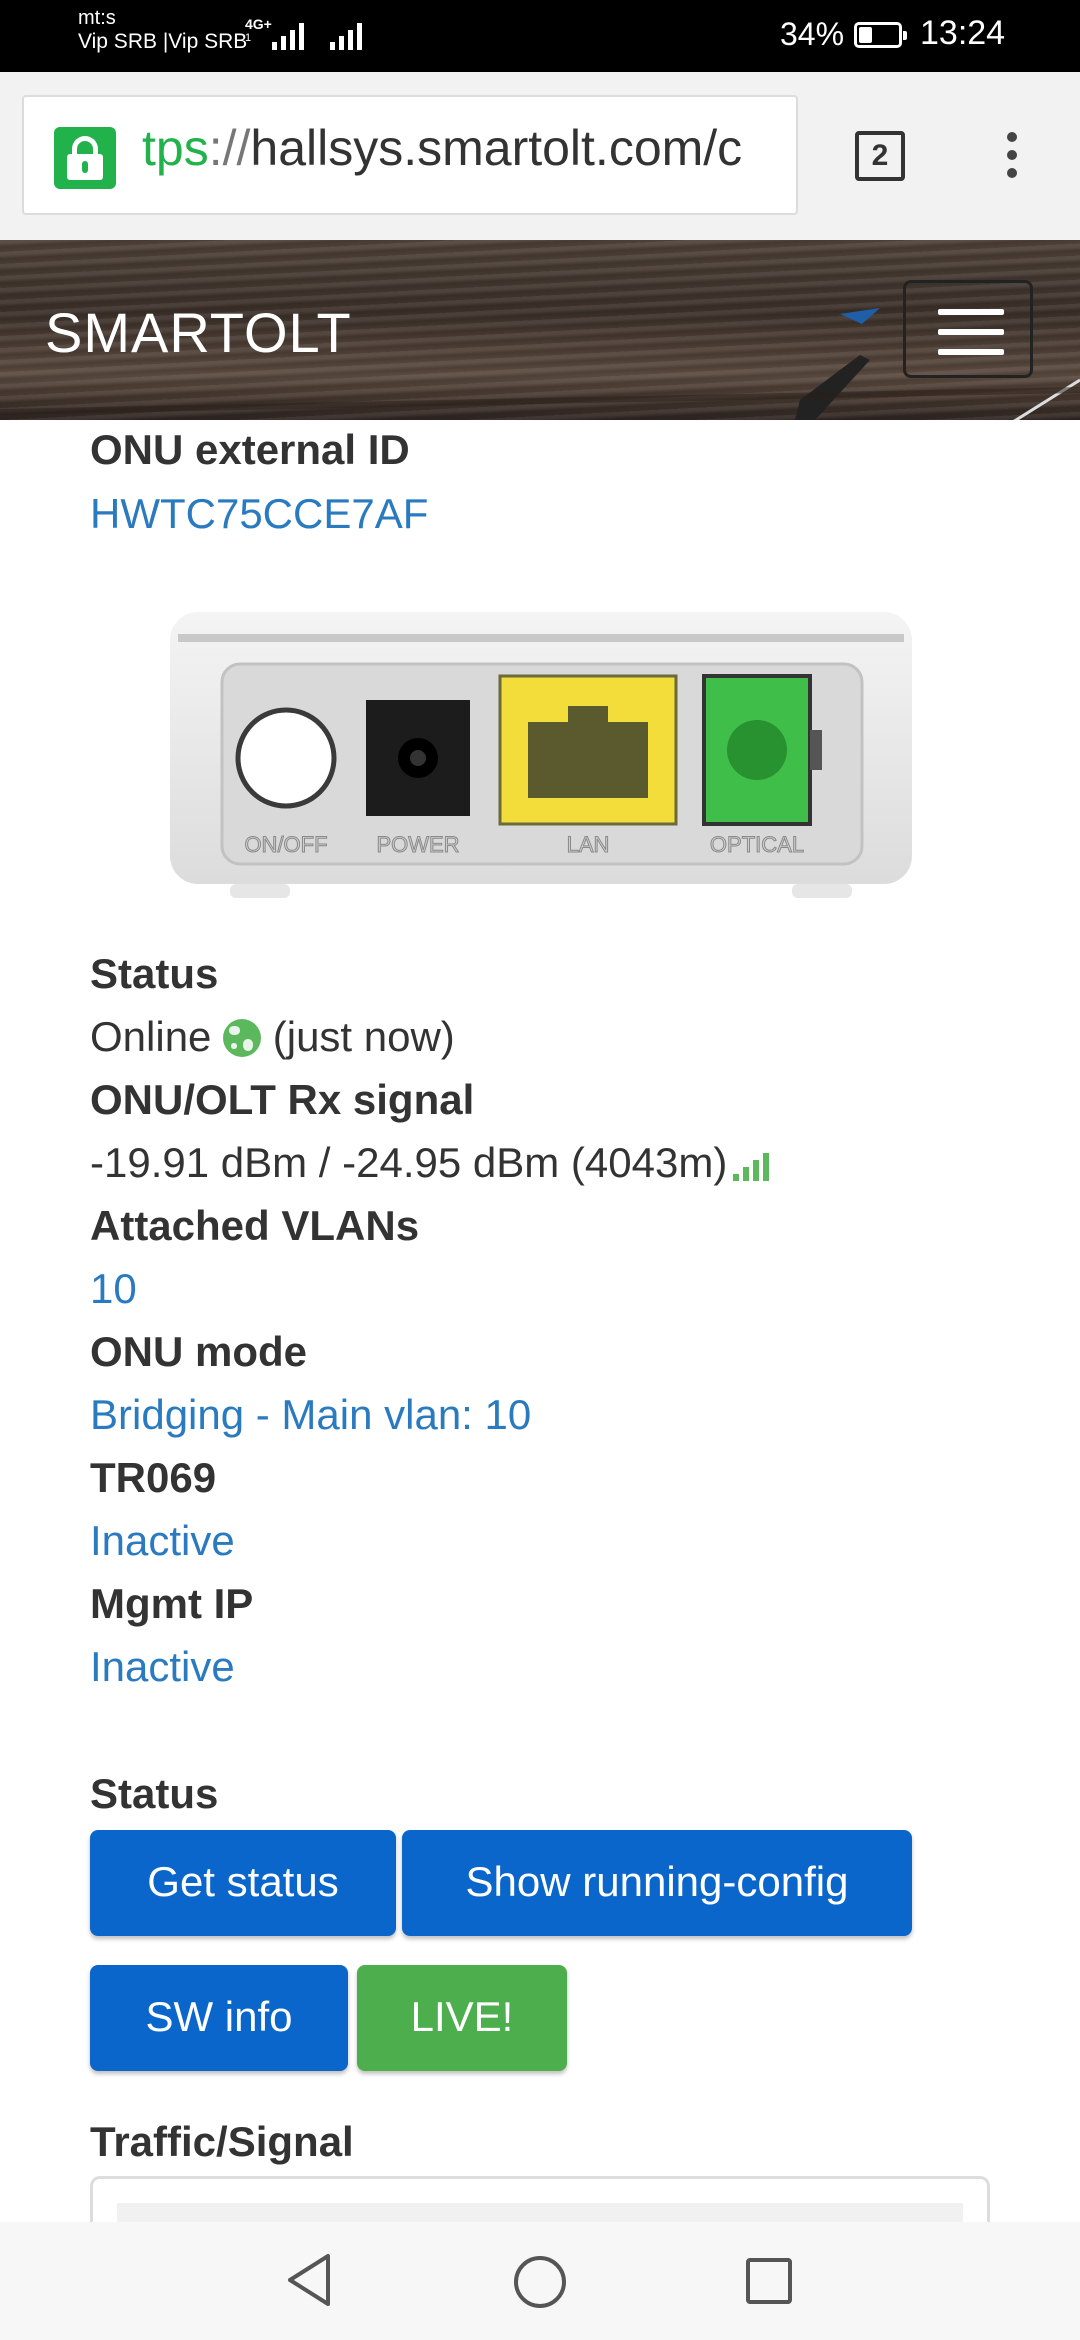 Image resolution: width=1080 pixels, height=2340 pixels. I want to click on actions-section-label: Status, so click(154, 1793).